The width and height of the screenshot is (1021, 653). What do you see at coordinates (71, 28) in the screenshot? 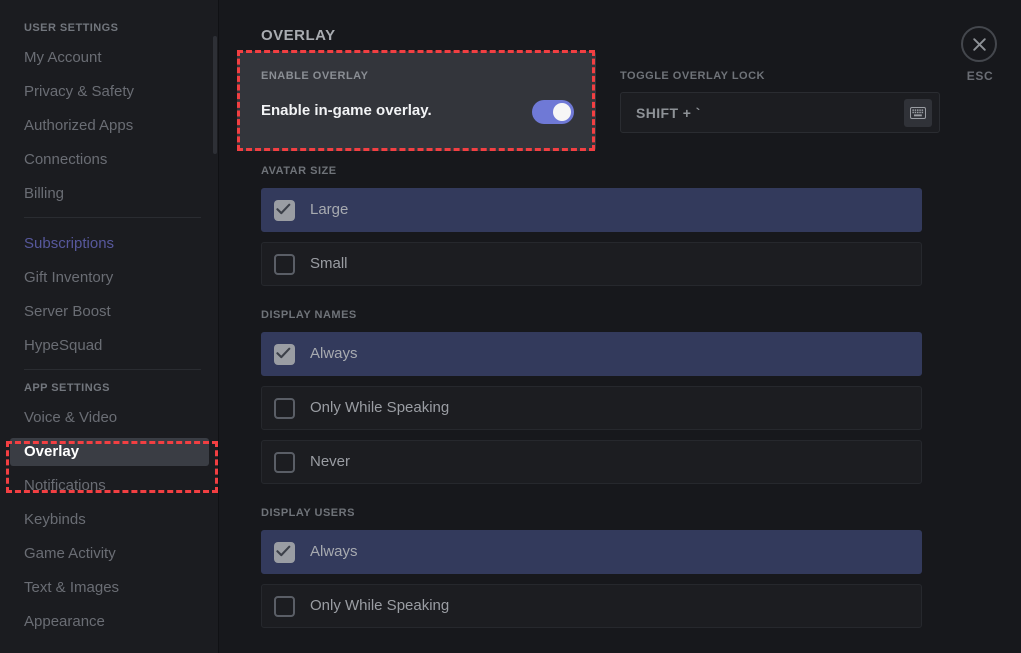
I see `sidebar-section-user-settings: User Settings` at bounding box center [71, 28].